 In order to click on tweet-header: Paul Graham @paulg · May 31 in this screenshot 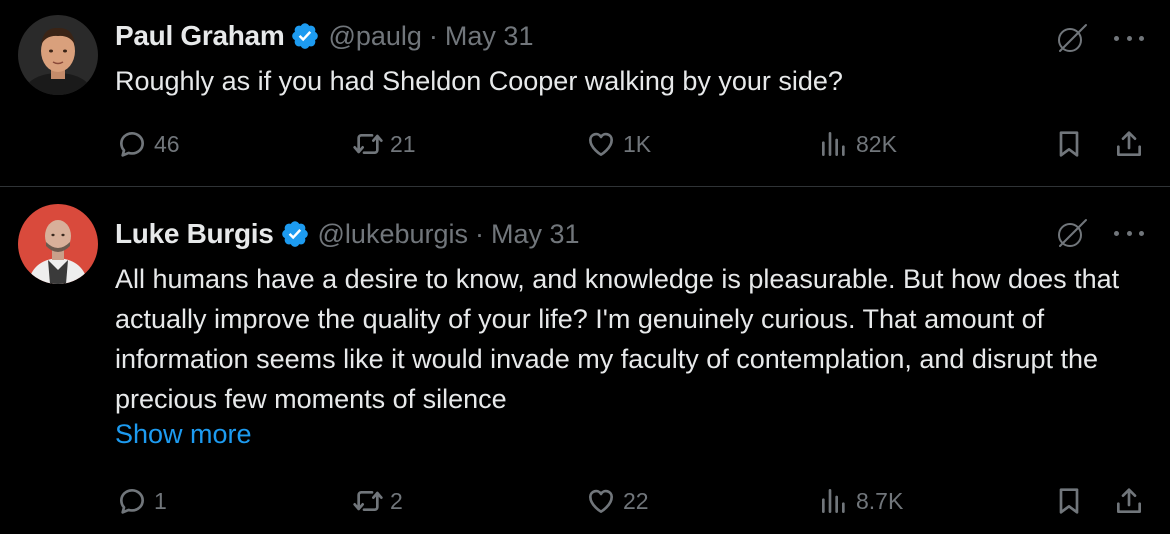, I will do `click(324, 36)`.